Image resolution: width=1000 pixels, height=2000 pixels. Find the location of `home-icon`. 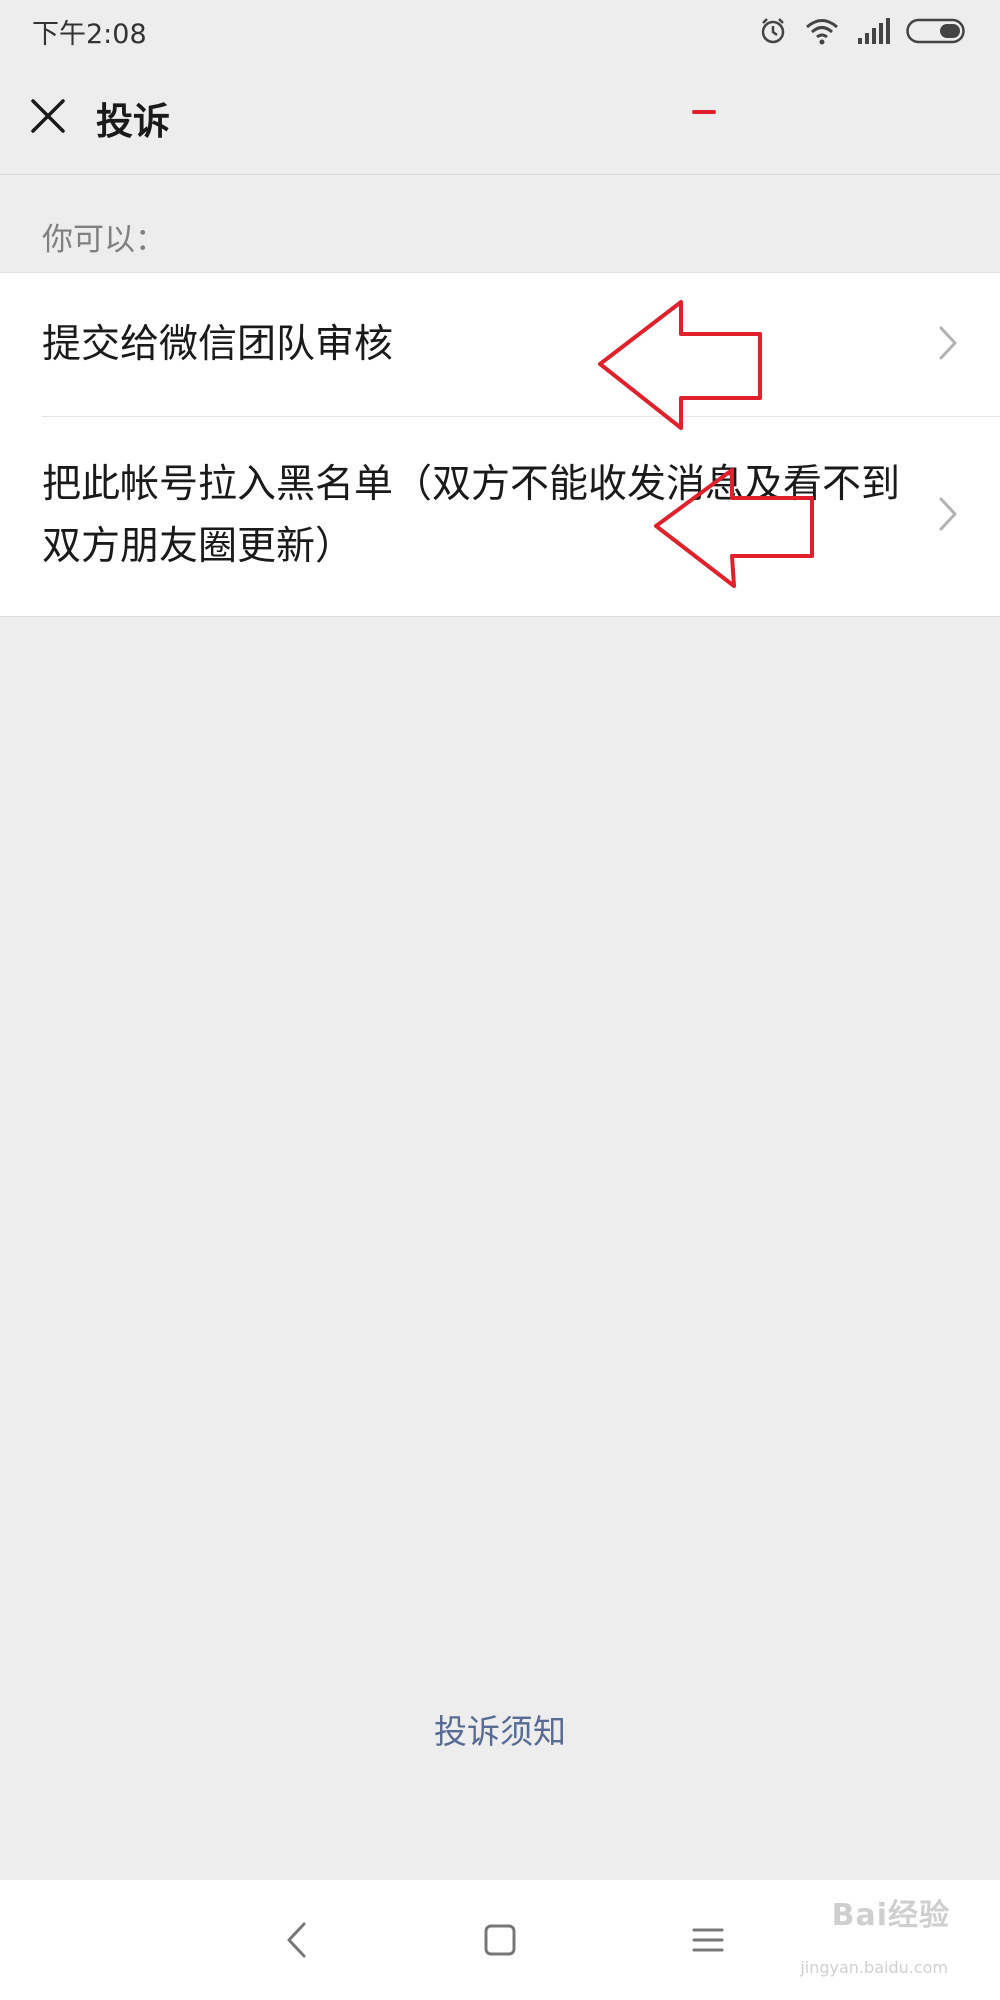

home-icon is located at coordinates (500, 1940).